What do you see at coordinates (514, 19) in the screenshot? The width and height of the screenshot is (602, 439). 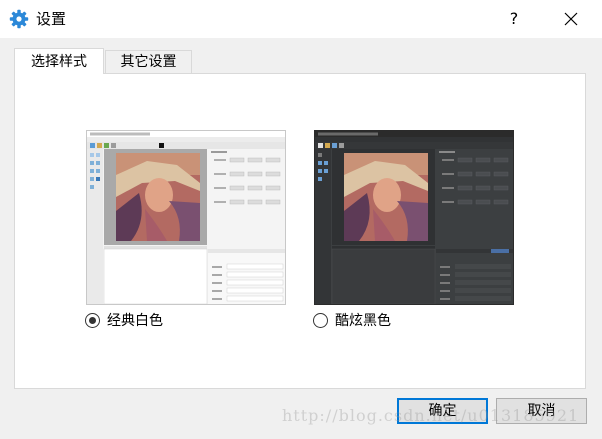 I see `help-button: ?` at bounding box center [514, 19].